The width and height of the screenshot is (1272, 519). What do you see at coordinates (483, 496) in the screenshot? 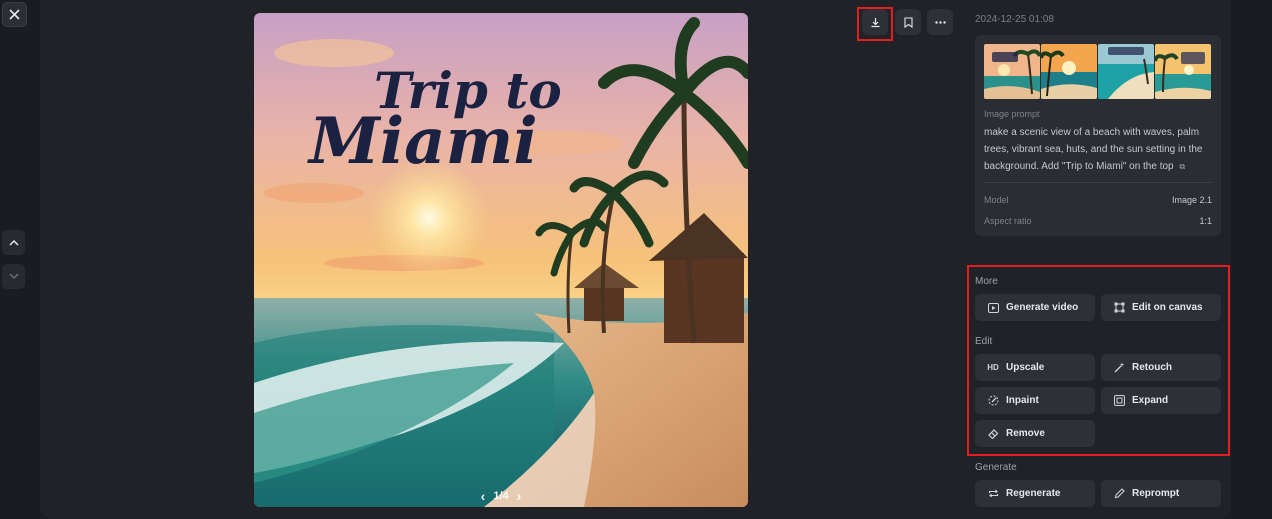
I see `pager-prev-icon: ‹` at bounding box center [483, 496].